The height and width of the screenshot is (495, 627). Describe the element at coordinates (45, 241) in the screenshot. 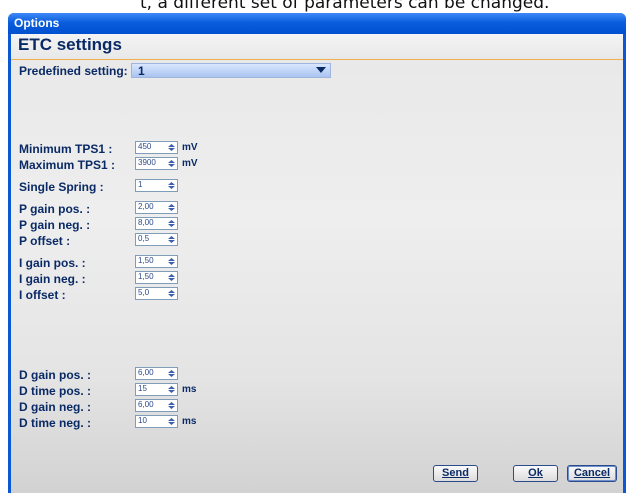

I see `p-offset-label: P offset :` at that location.